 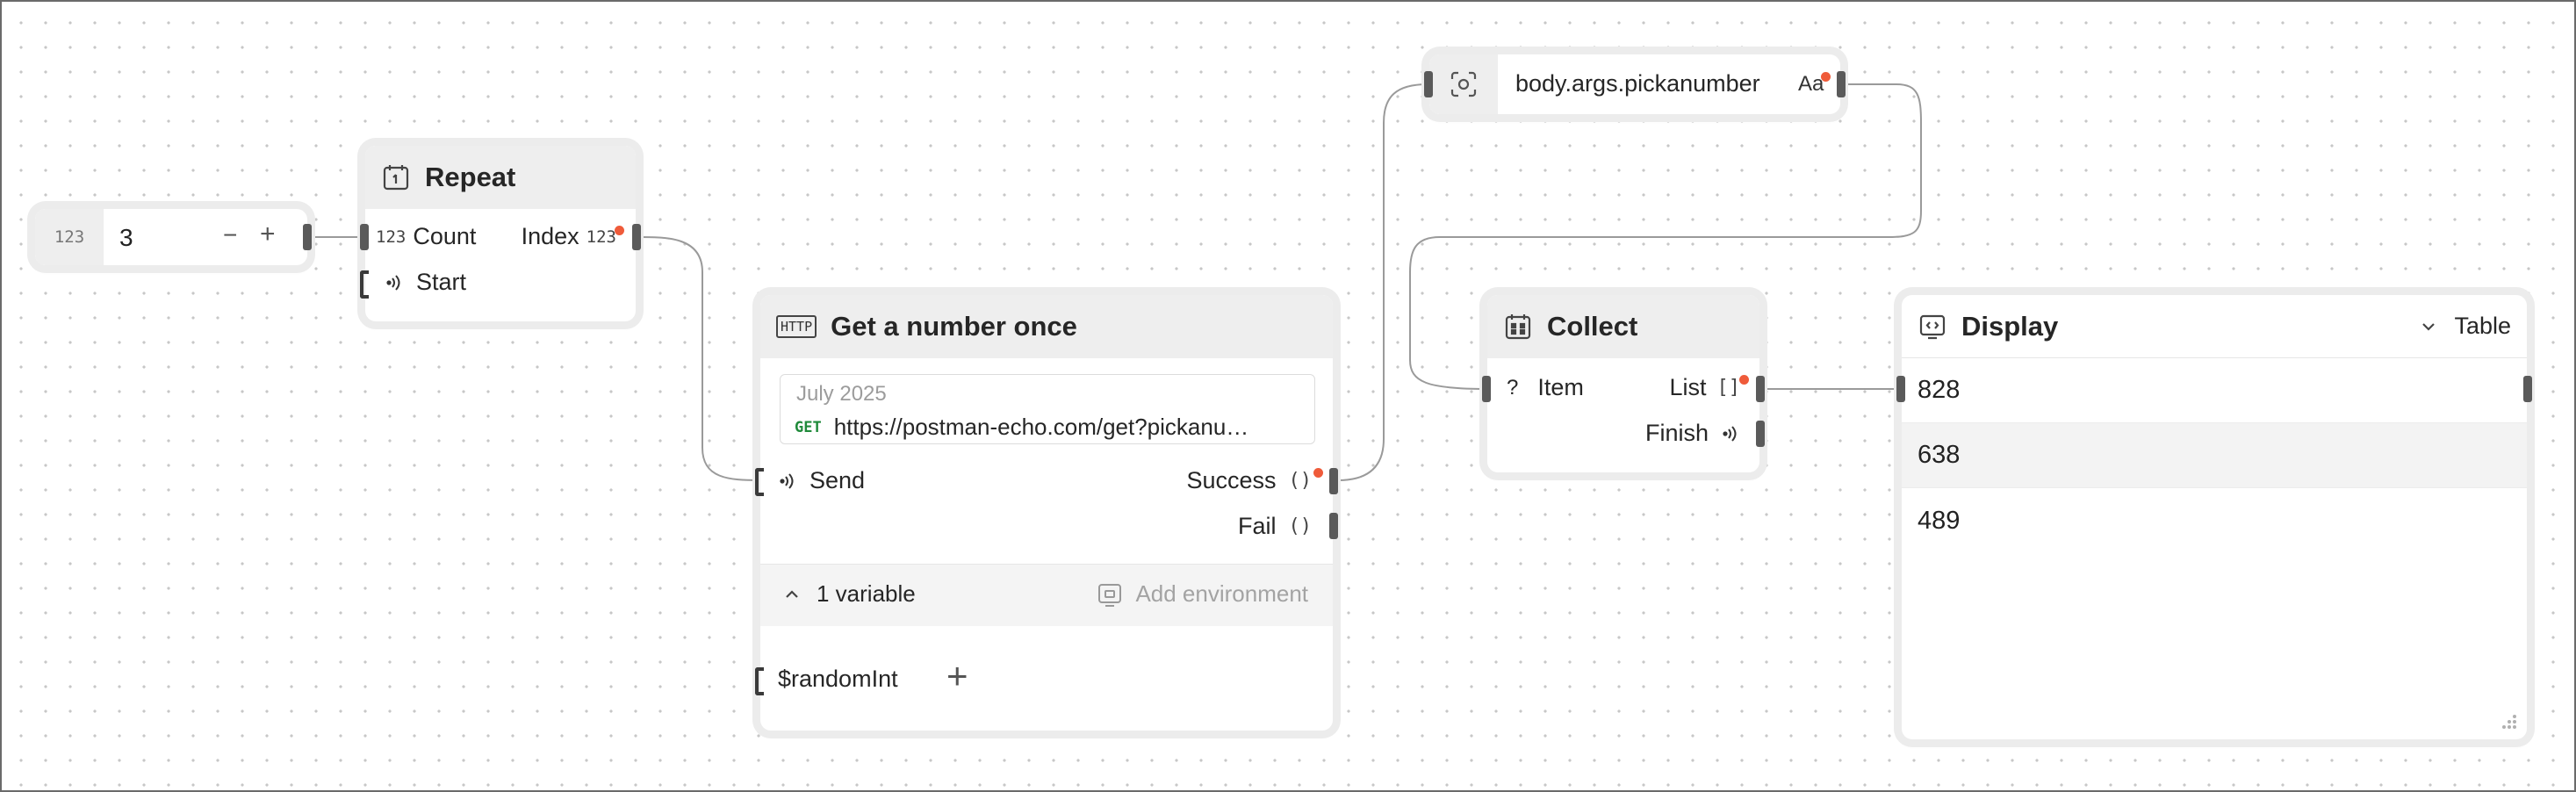 I want to click on send-trigger-port, so click(x=759, y=482).